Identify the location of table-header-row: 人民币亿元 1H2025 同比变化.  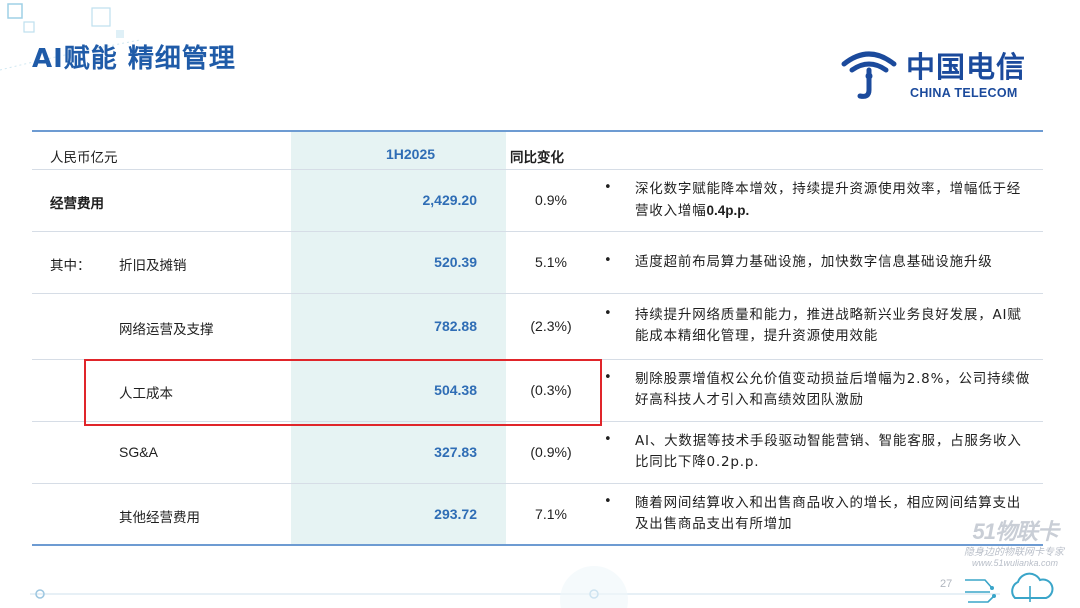
(537, 151).